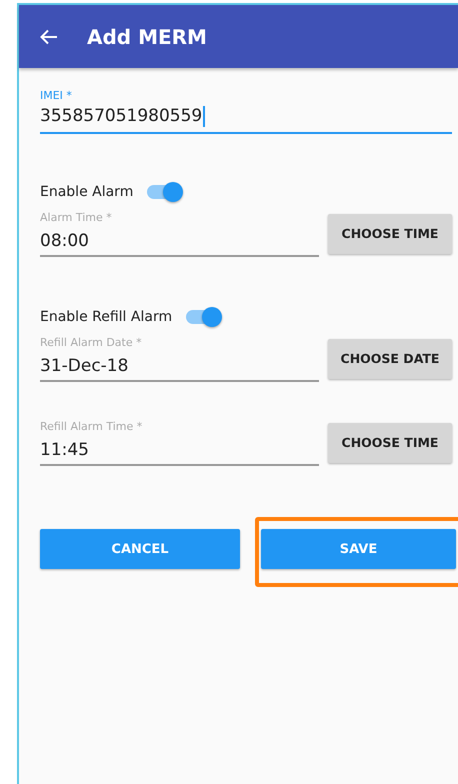  Describe the element at coordinates (106, 317) in the screenshot. I see `toggle-label: Enable Refill Alarm` at that location.